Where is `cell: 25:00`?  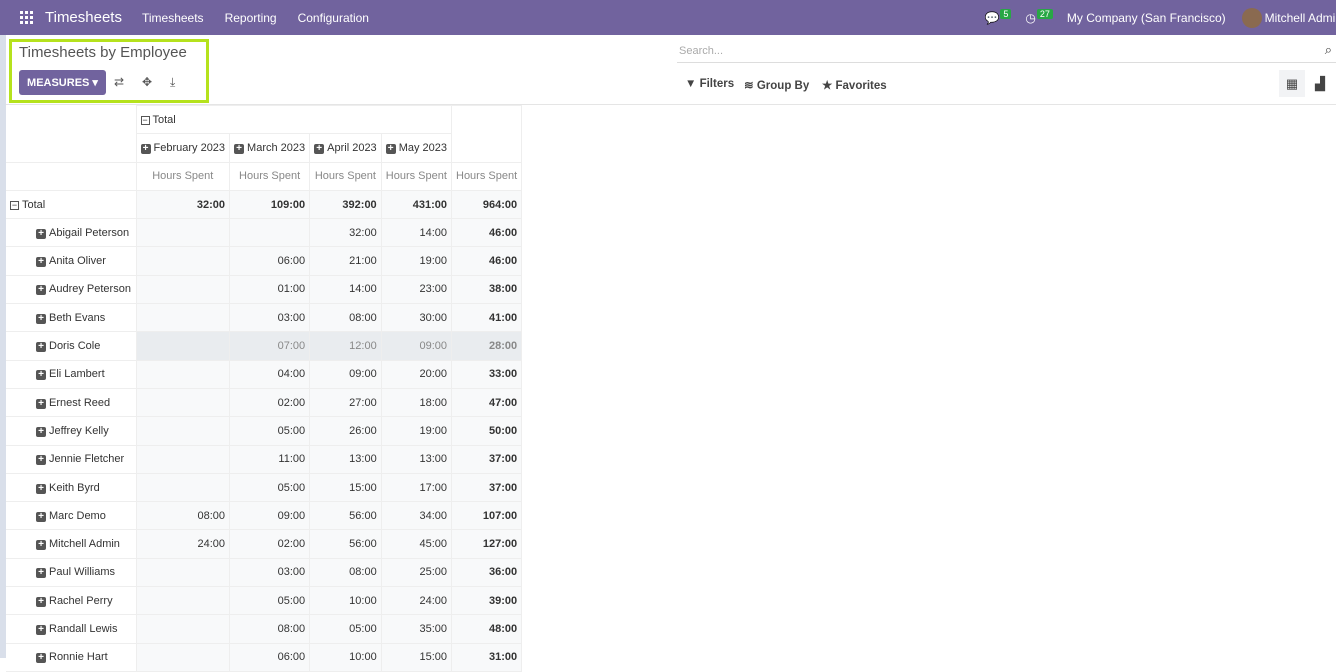 cell: 25:00 is located at coordinates (416, 572).